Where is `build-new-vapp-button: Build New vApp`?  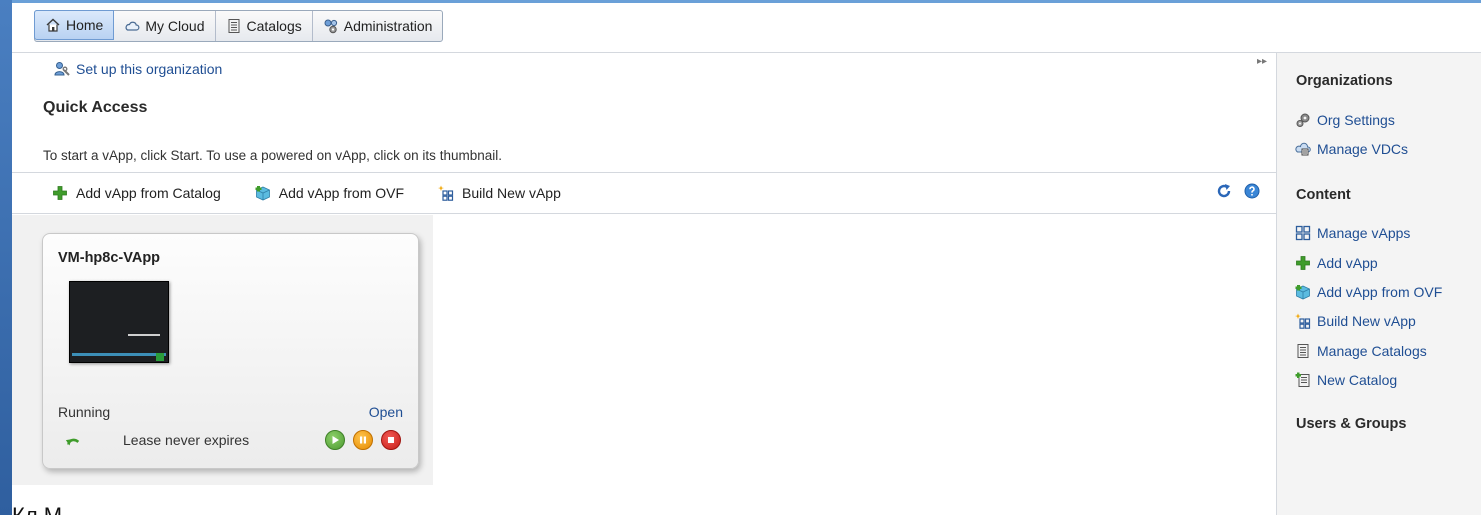 build-new-vapp-button: Build New vApp is located at coordinates (499, 193).